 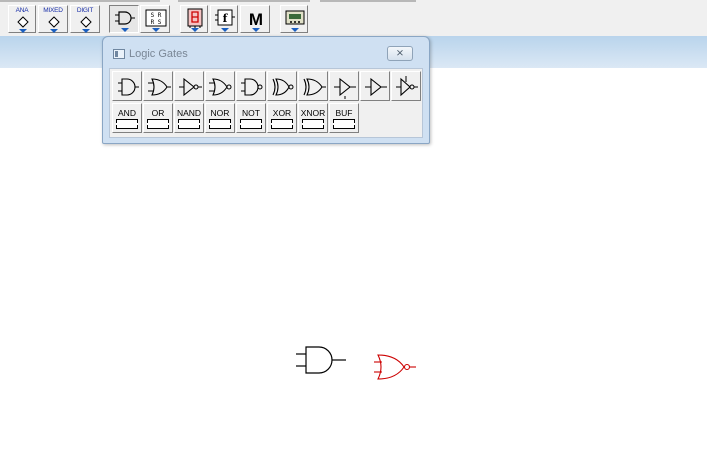 I want to click on and-label-button: AND, so click(x=127, y=118).